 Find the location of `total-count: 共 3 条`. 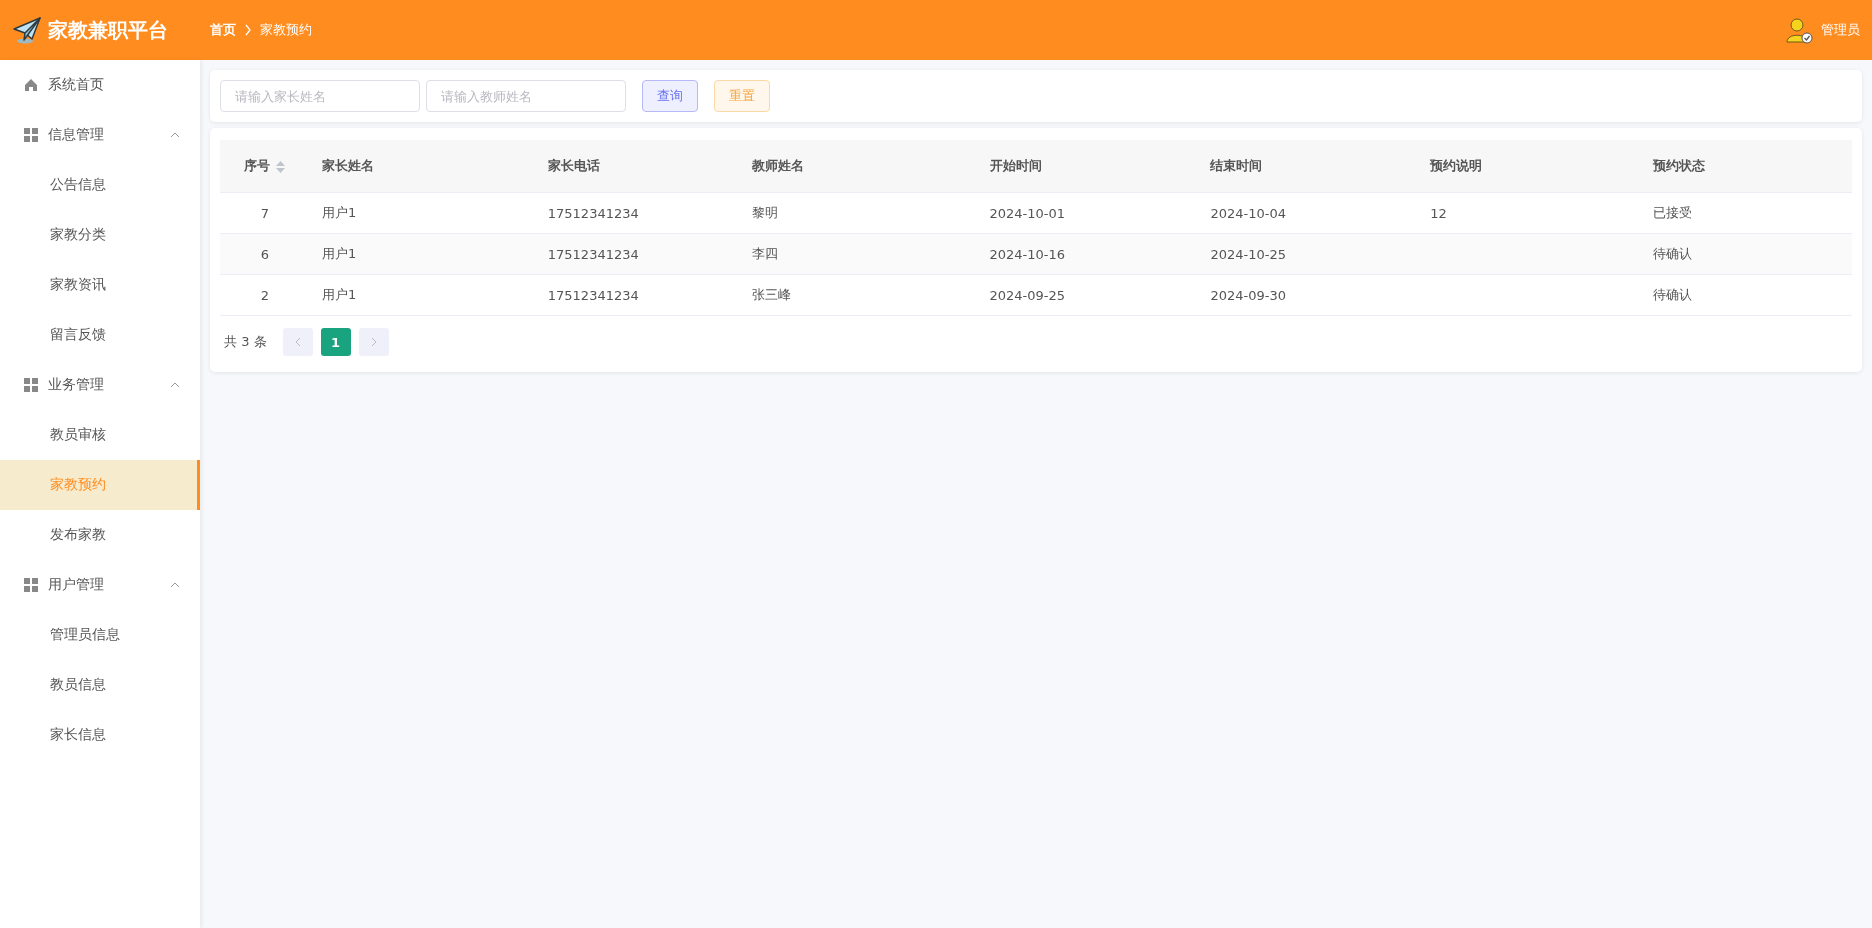

total-count: 共 3 条 is located at coordinates (245, 342).